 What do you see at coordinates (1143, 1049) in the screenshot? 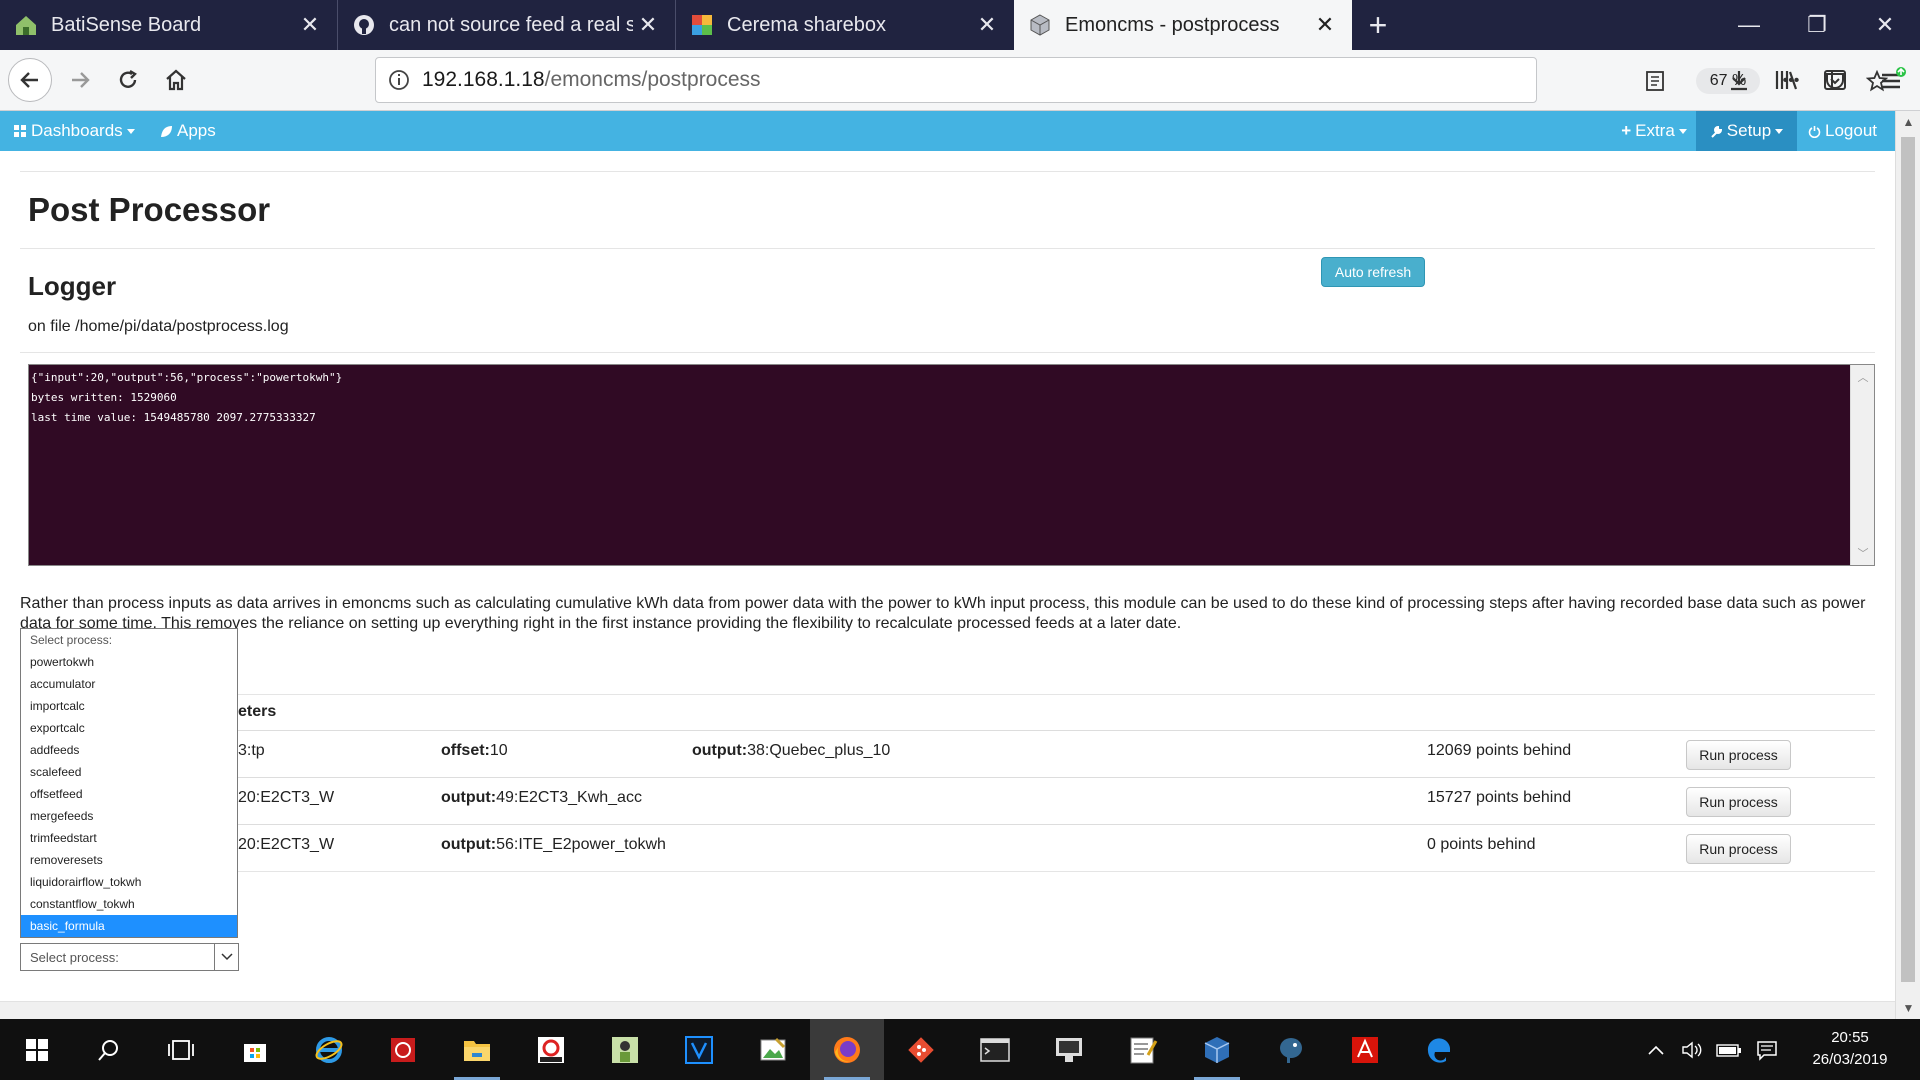
I see `taskbar-notes` at bounding box center [1143, 1049].